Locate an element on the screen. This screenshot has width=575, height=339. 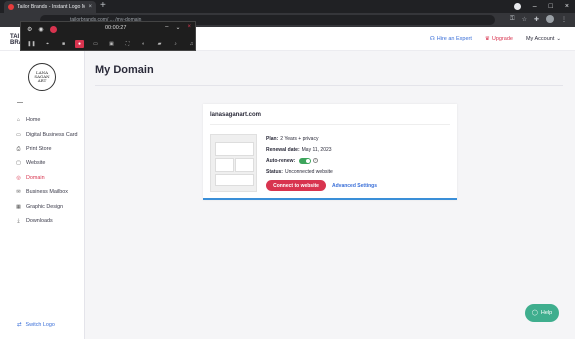
title-divider is located at coordinates (329, 85).